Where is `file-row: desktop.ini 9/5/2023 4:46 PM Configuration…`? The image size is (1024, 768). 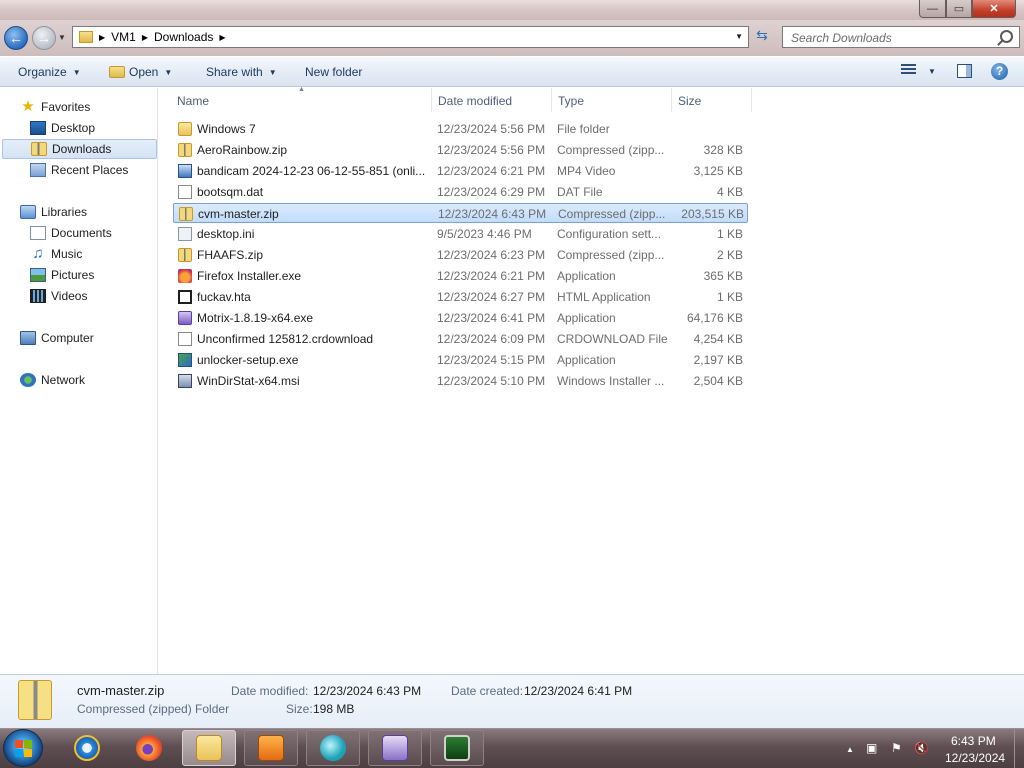
file-row: desktop.ini 9/5/2023 4:46 PM Configuration… is located at coordinates (460, 234).